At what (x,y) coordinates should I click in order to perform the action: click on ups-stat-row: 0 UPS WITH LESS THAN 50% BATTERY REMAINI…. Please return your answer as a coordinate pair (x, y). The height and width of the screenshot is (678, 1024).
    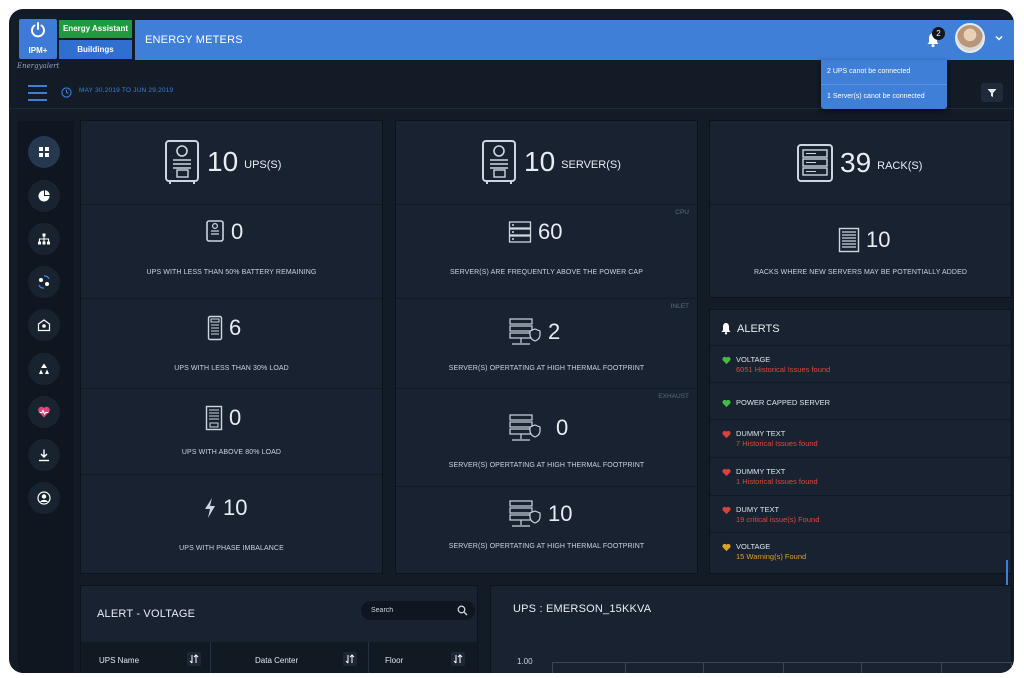
    Looking at the image, I should click on (231, 252).